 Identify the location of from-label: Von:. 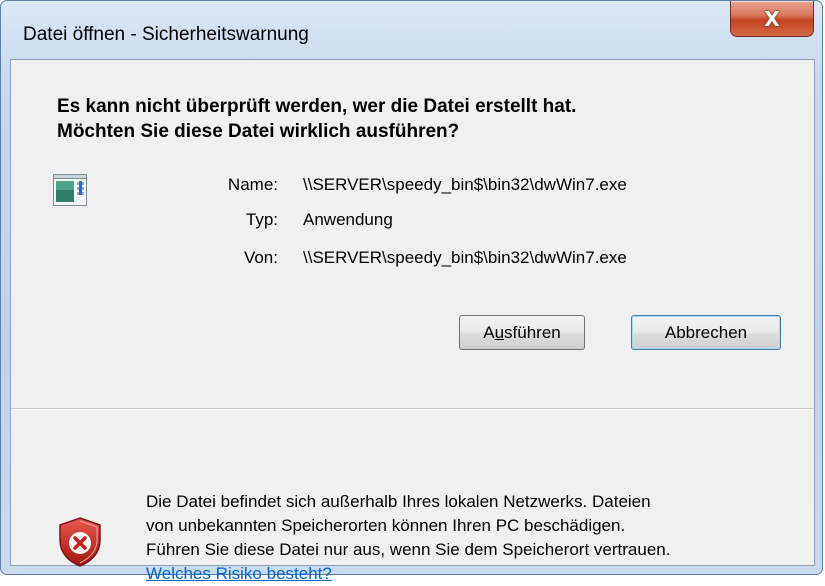
(260, 257).